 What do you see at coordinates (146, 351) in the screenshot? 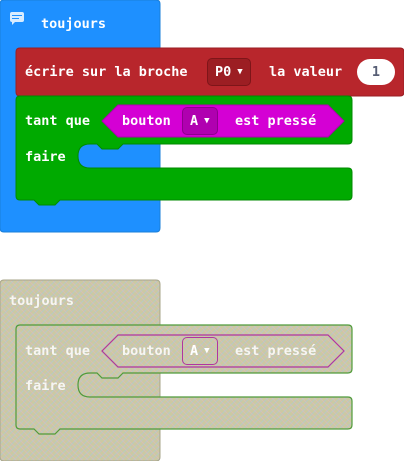
I see `disabled-button-label: bouton` at bounding box center [146, 351].